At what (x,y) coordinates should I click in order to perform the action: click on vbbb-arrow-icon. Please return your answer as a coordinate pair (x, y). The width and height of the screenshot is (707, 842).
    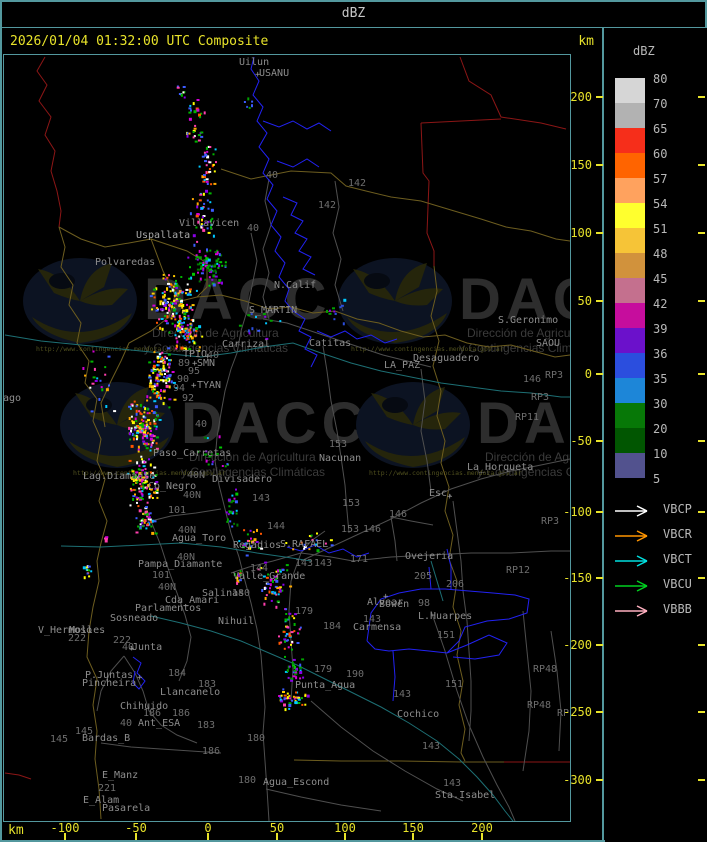
    Looking at the image, I should click on (631, 611).